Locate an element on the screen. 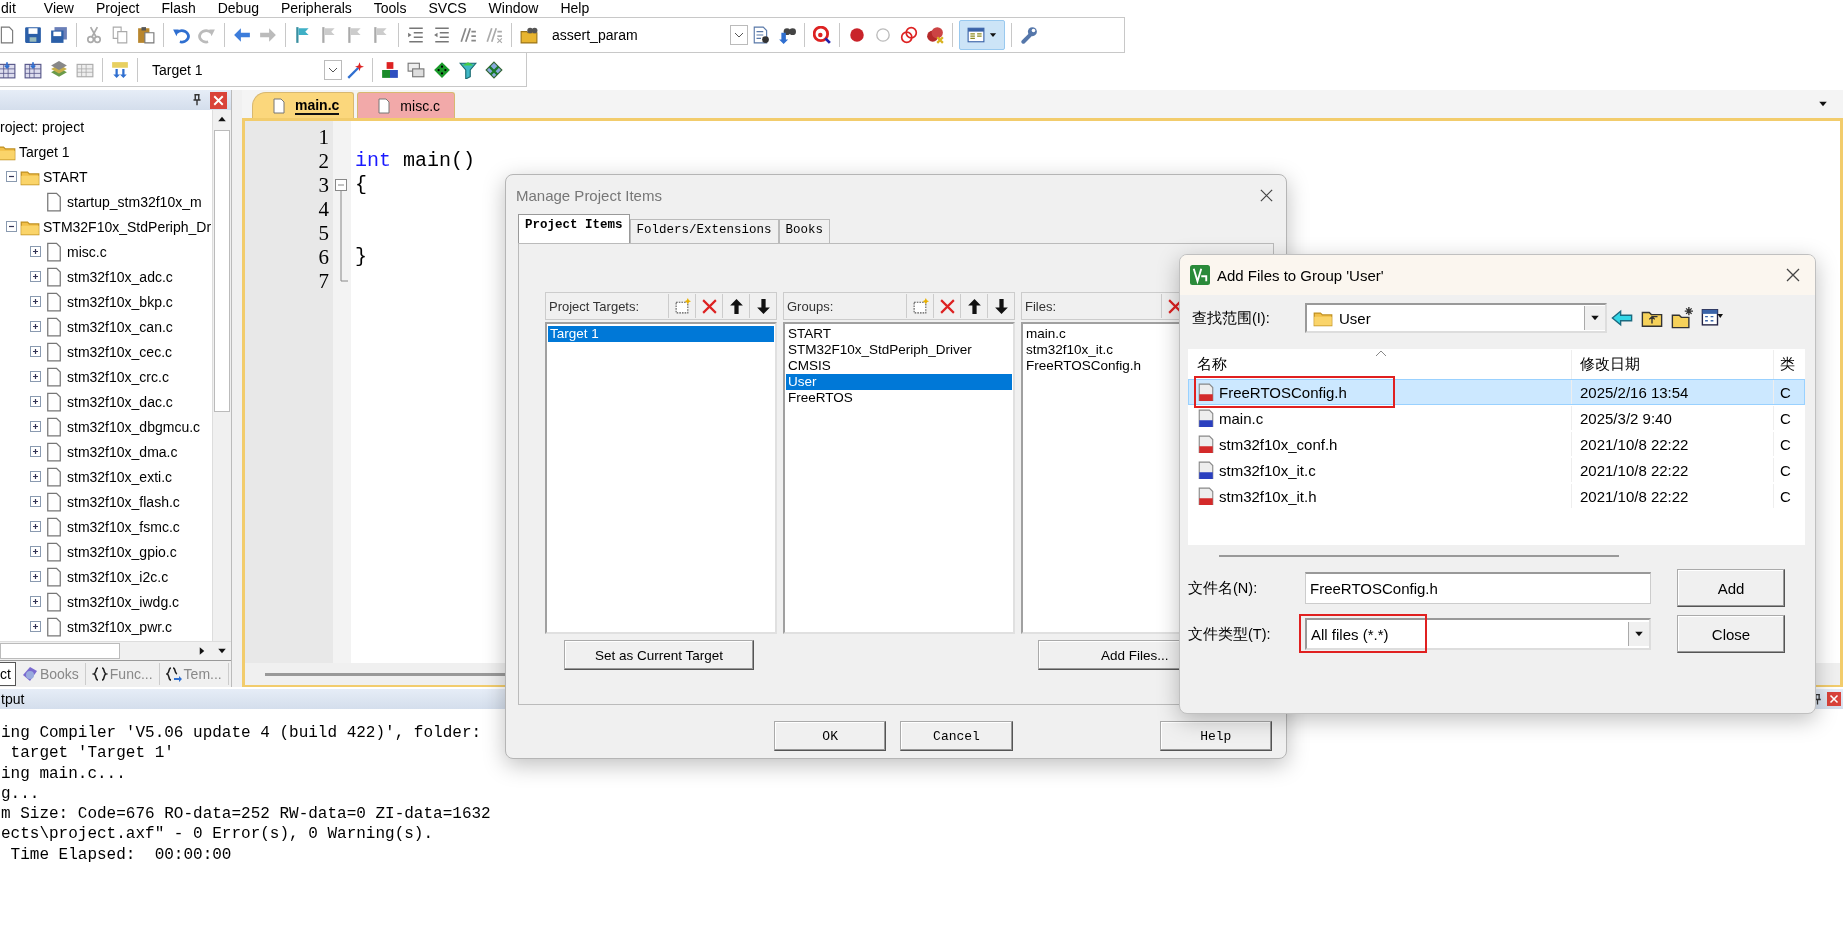 Image resolution: width=1843 pixels, height=926 pixels. tree-item: stm32f10x_exti.c is located at coordinates (120, 476).